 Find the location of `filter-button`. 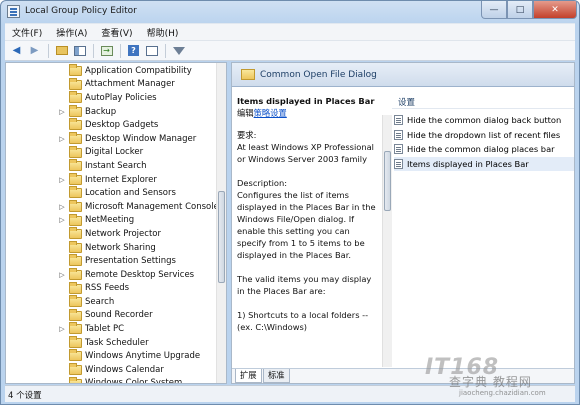

filter-button is located at coordinates (178, 50).